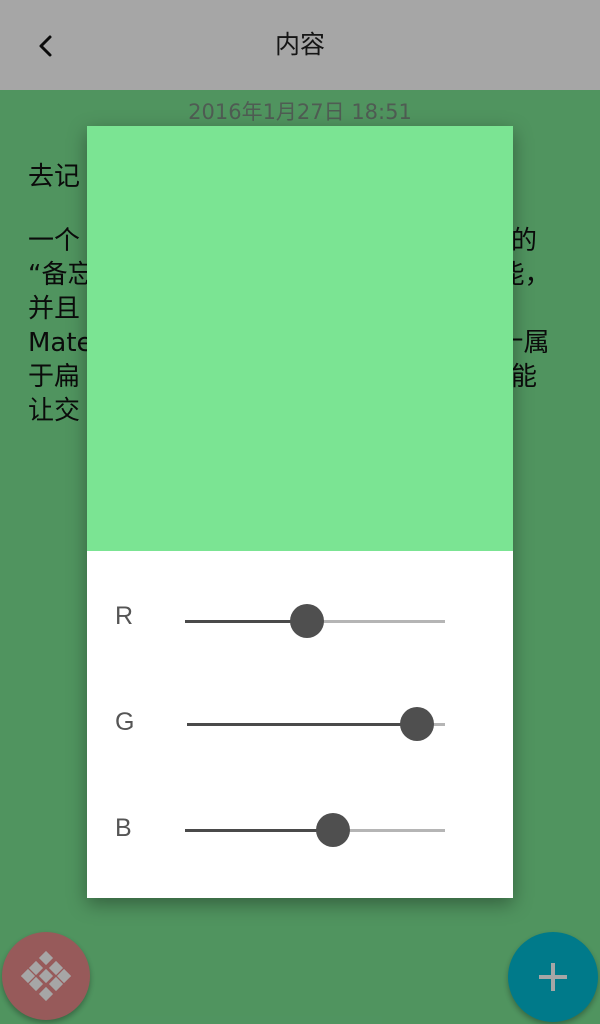  What do you see at coordinates (124, 616) in the screenshot?
I see `slider-label-r: R` at bounding box center [124, 616].